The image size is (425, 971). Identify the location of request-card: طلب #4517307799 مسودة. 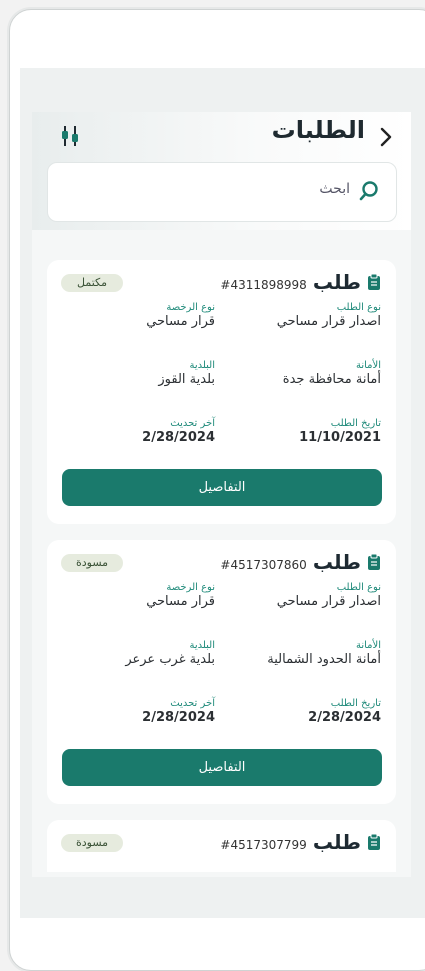
(221, 846).